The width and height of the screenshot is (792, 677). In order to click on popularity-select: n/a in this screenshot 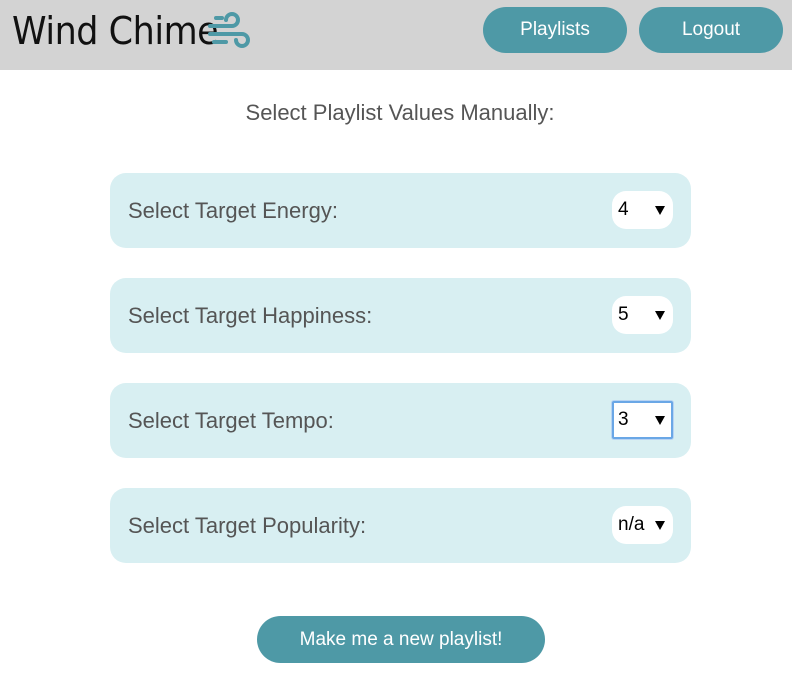, I will do `click(642, 525)`.